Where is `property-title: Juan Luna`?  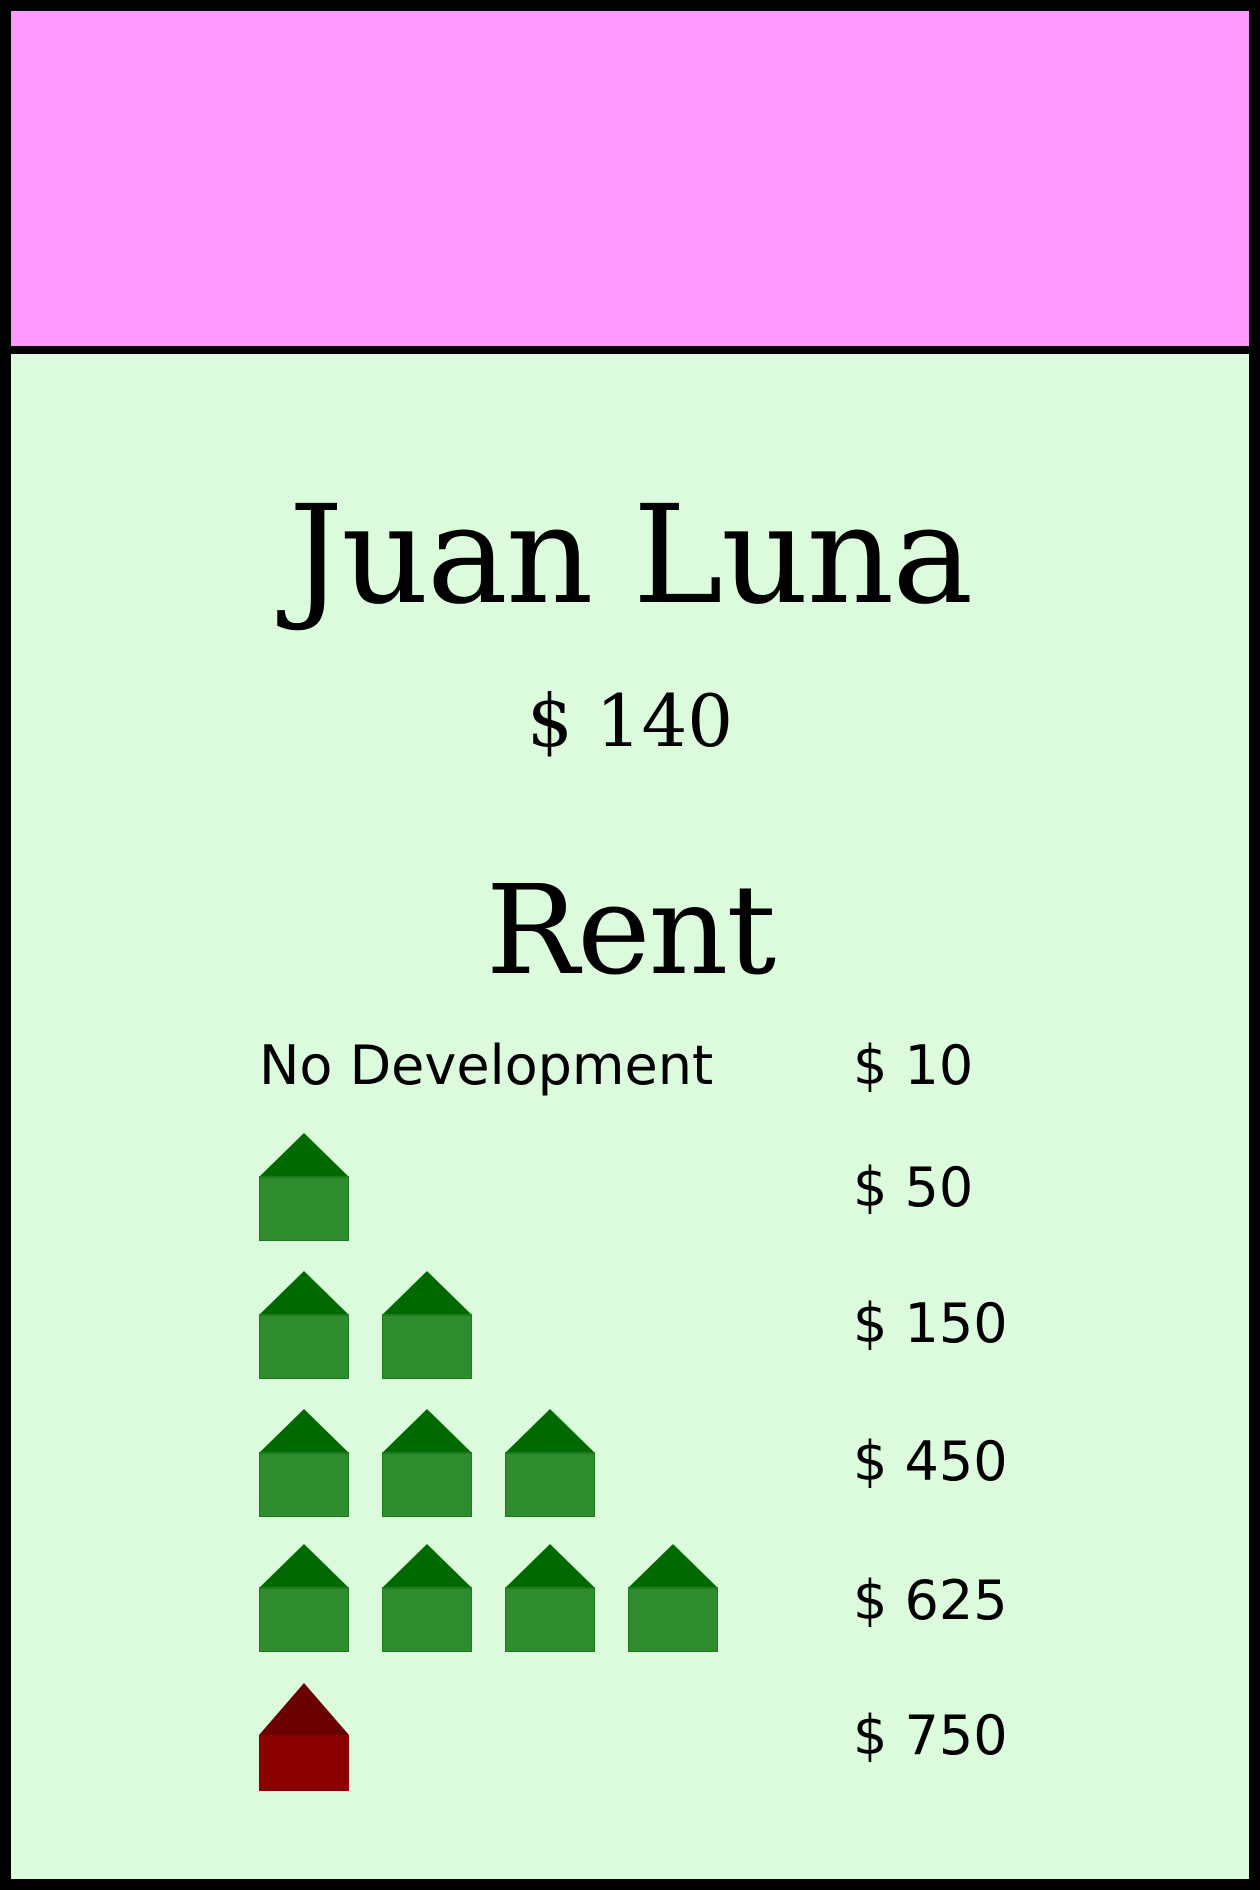 property-title: Juan Luna is located at coordinates (631, 556).